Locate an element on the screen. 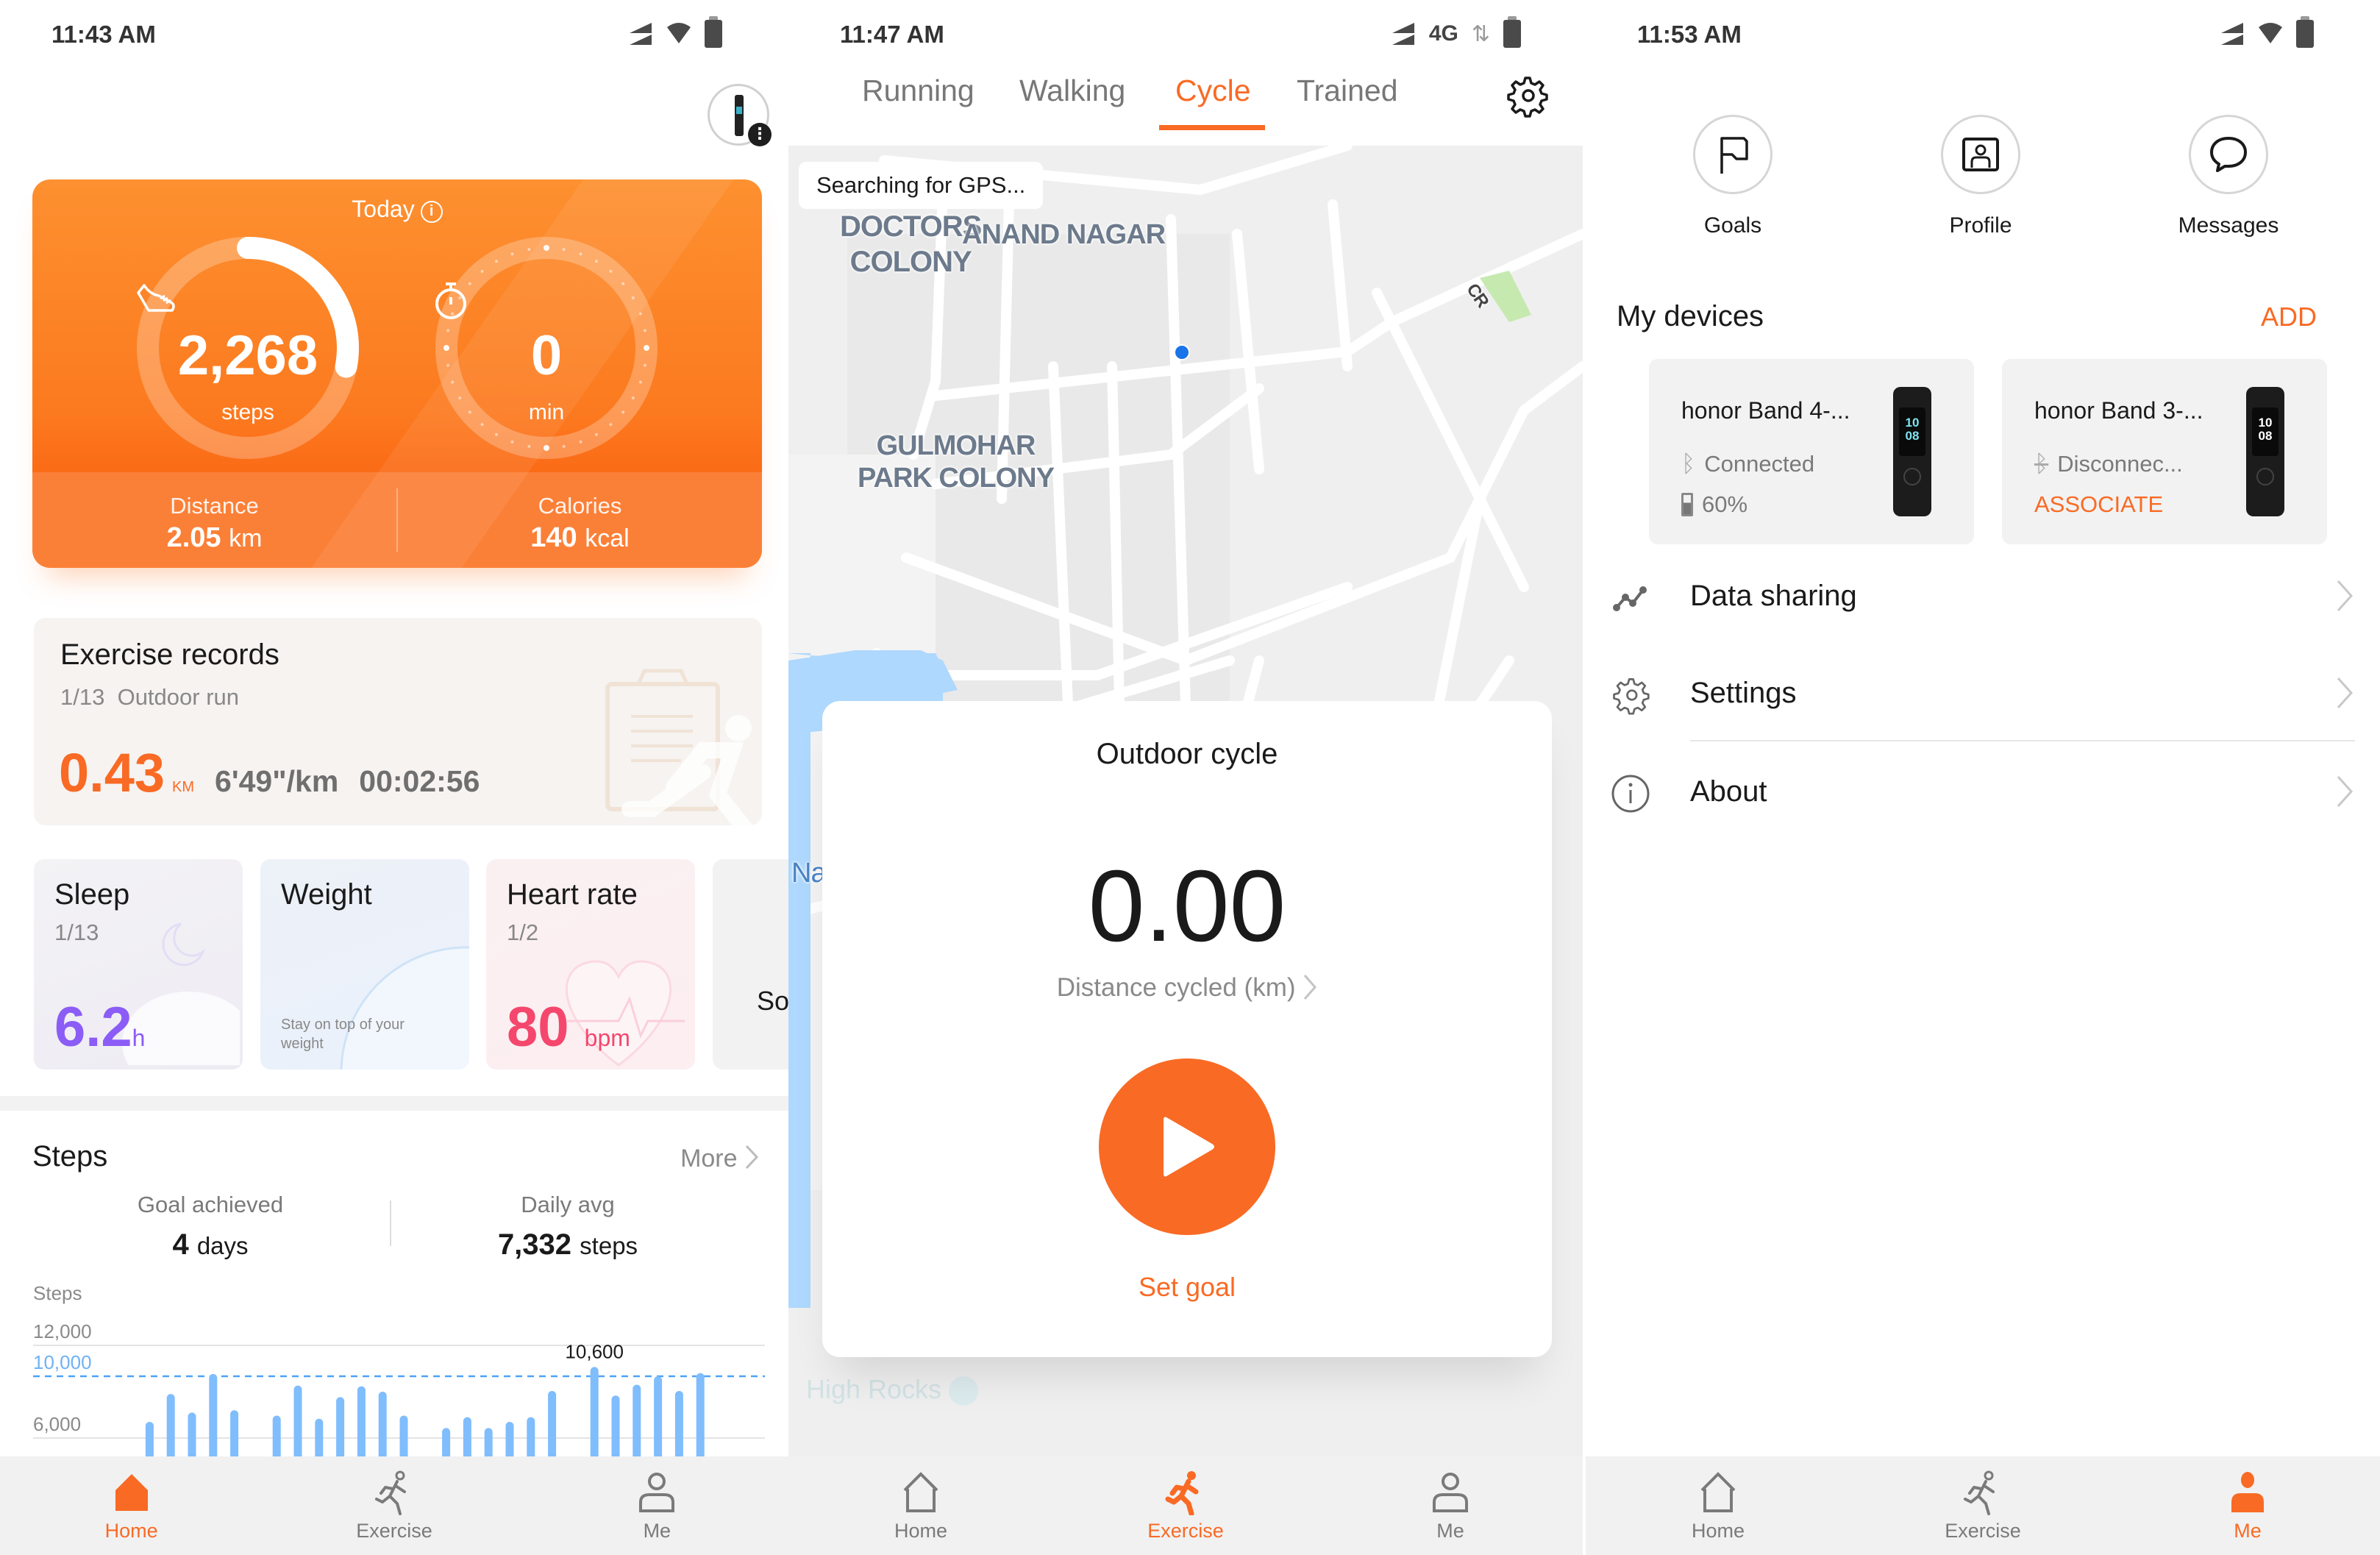  device-avatar-button: ⋮ is located at coordinates (740, 115).